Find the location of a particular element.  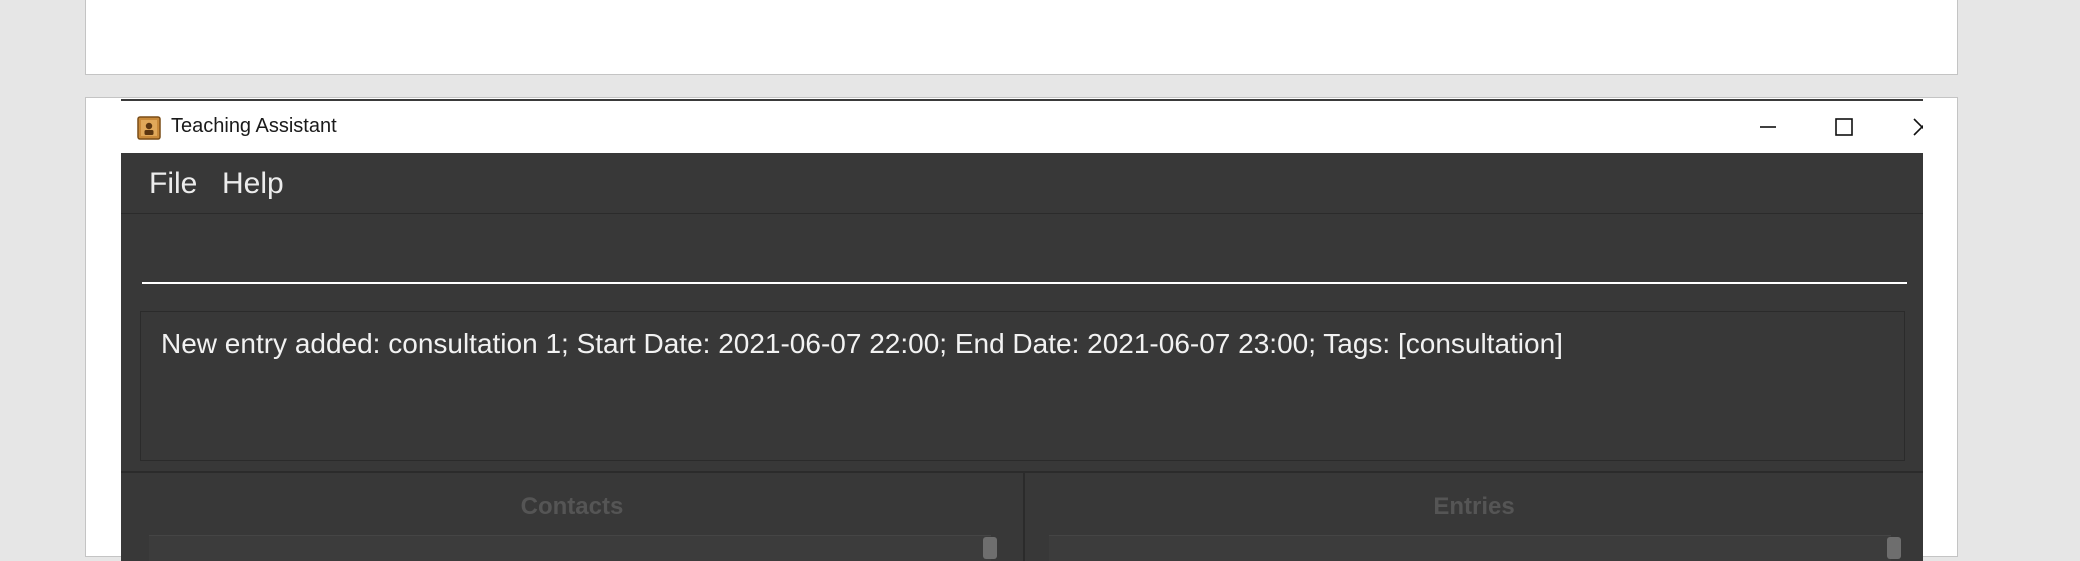

entries-panel-title: Entries is located at coordinates (1474, 506).